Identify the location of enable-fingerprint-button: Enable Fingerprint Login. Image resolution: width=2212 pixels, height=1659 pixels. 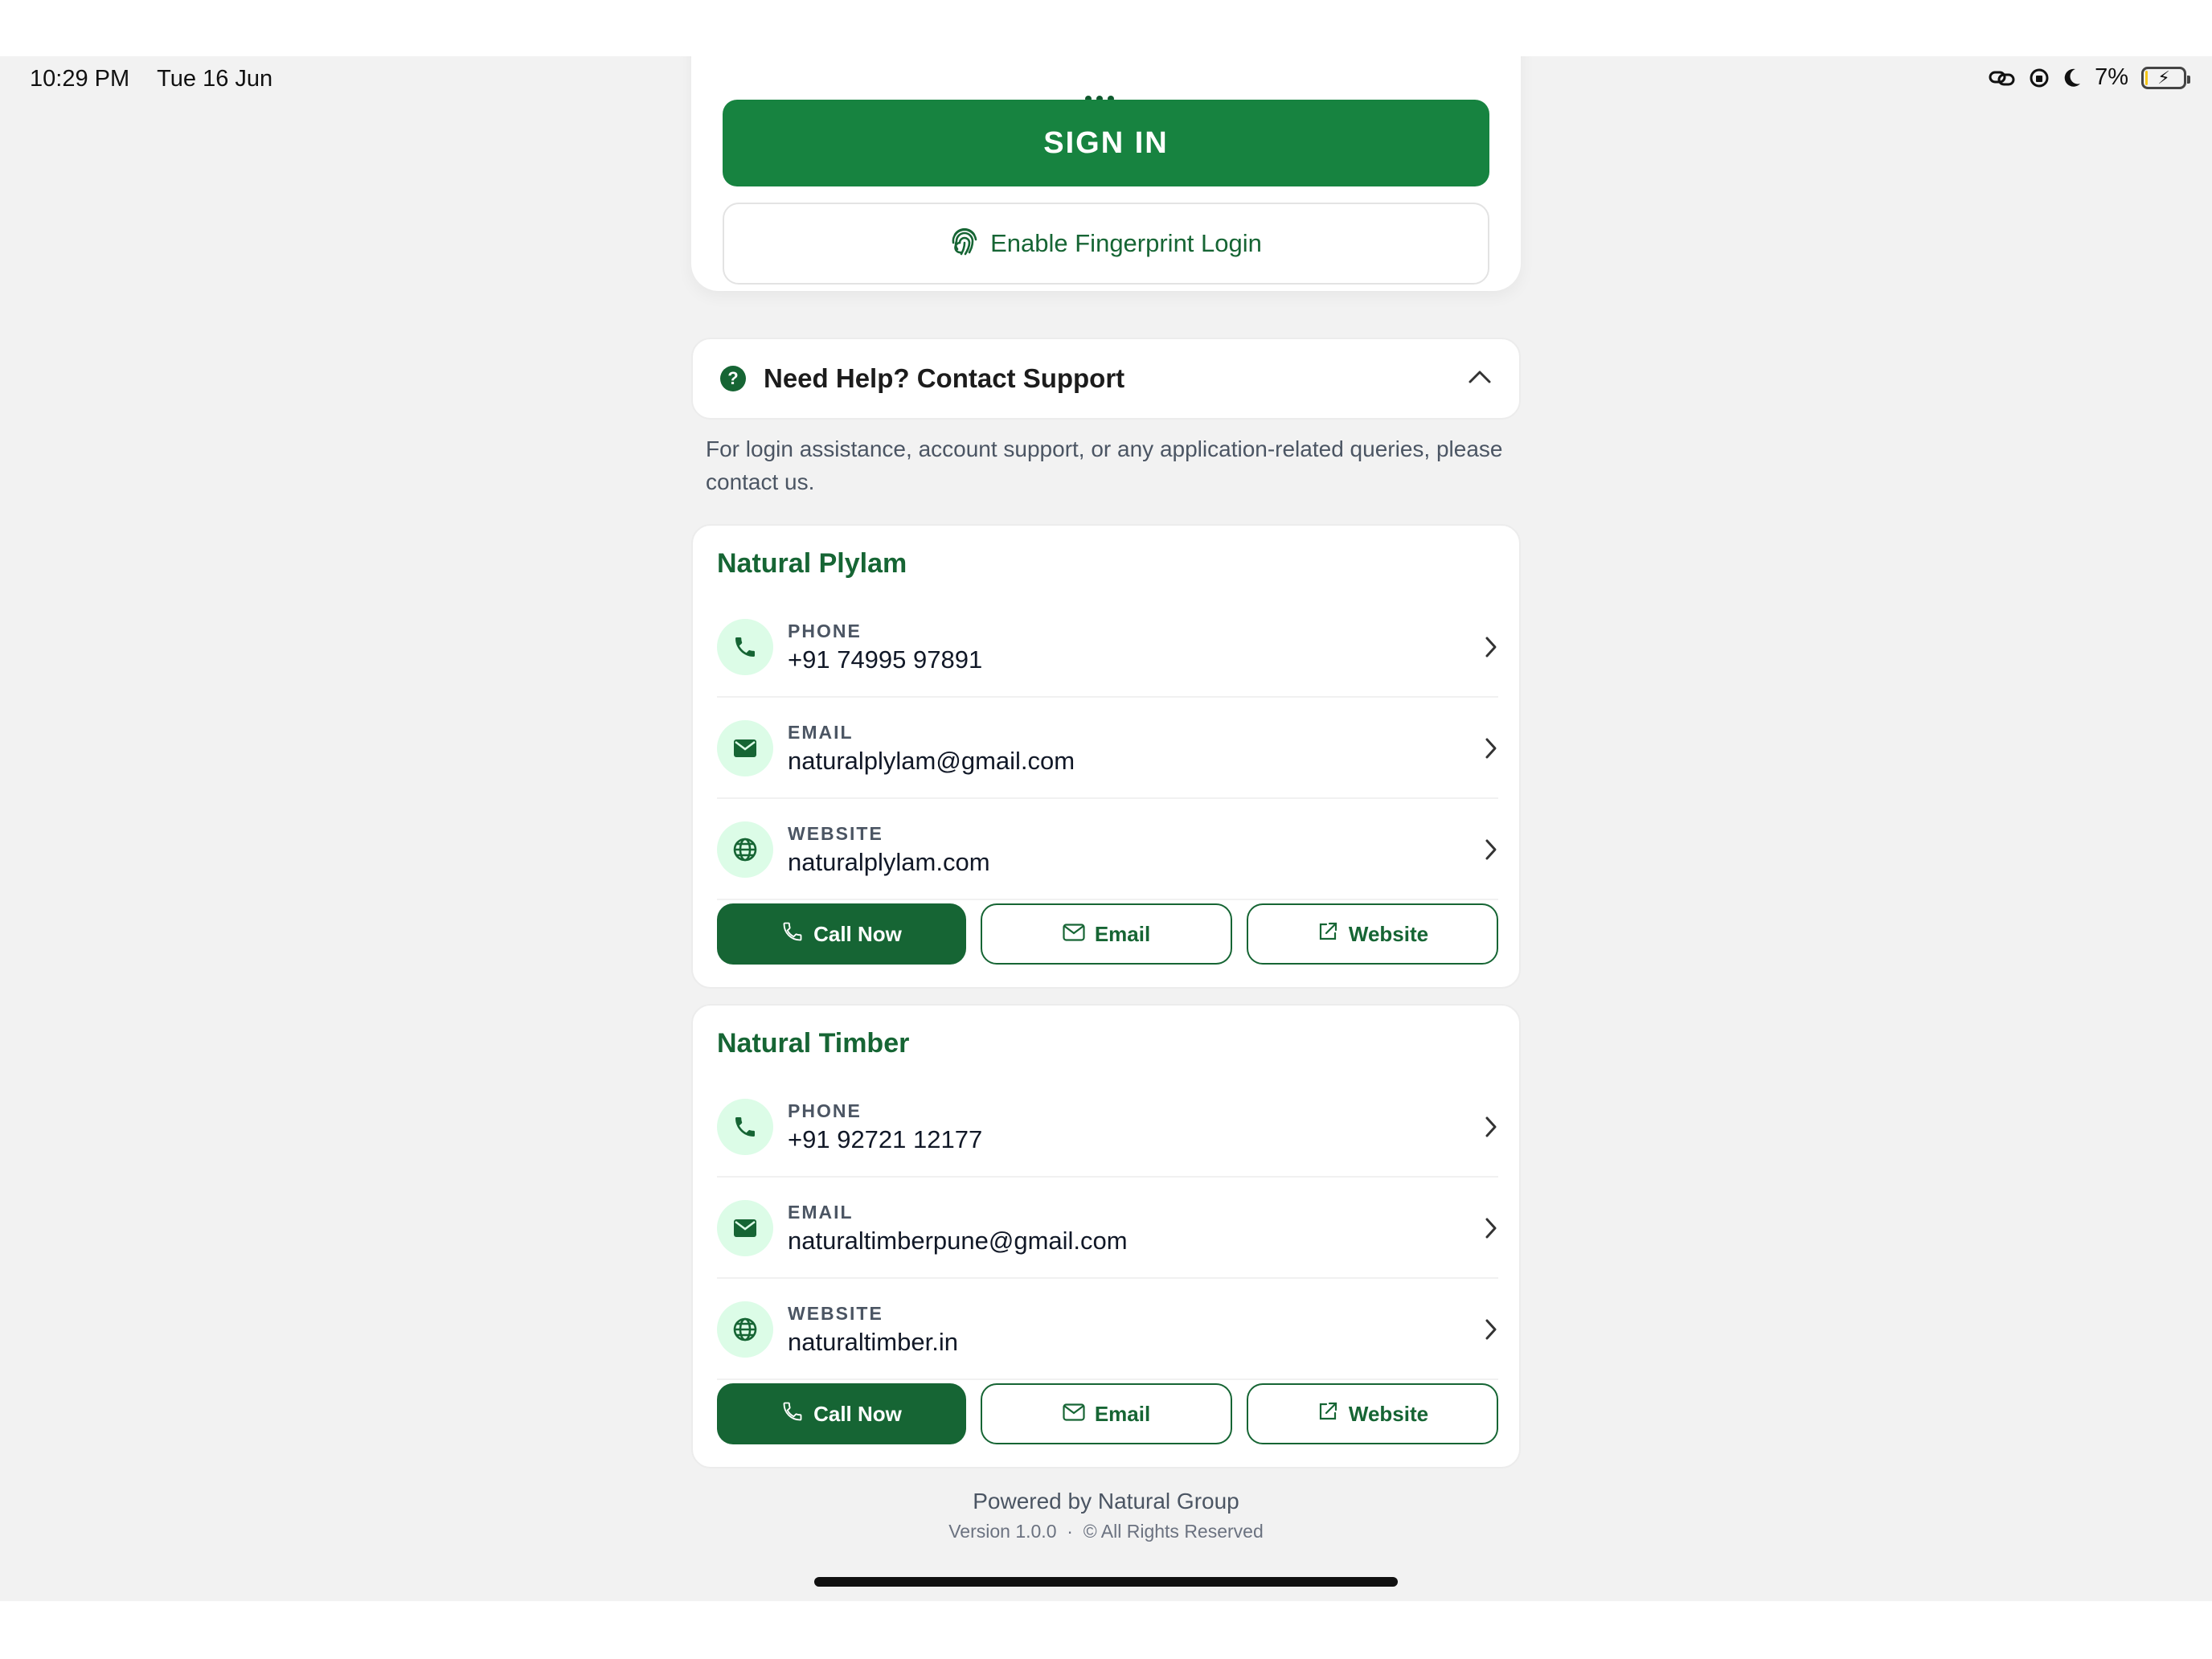
(1106, 244).